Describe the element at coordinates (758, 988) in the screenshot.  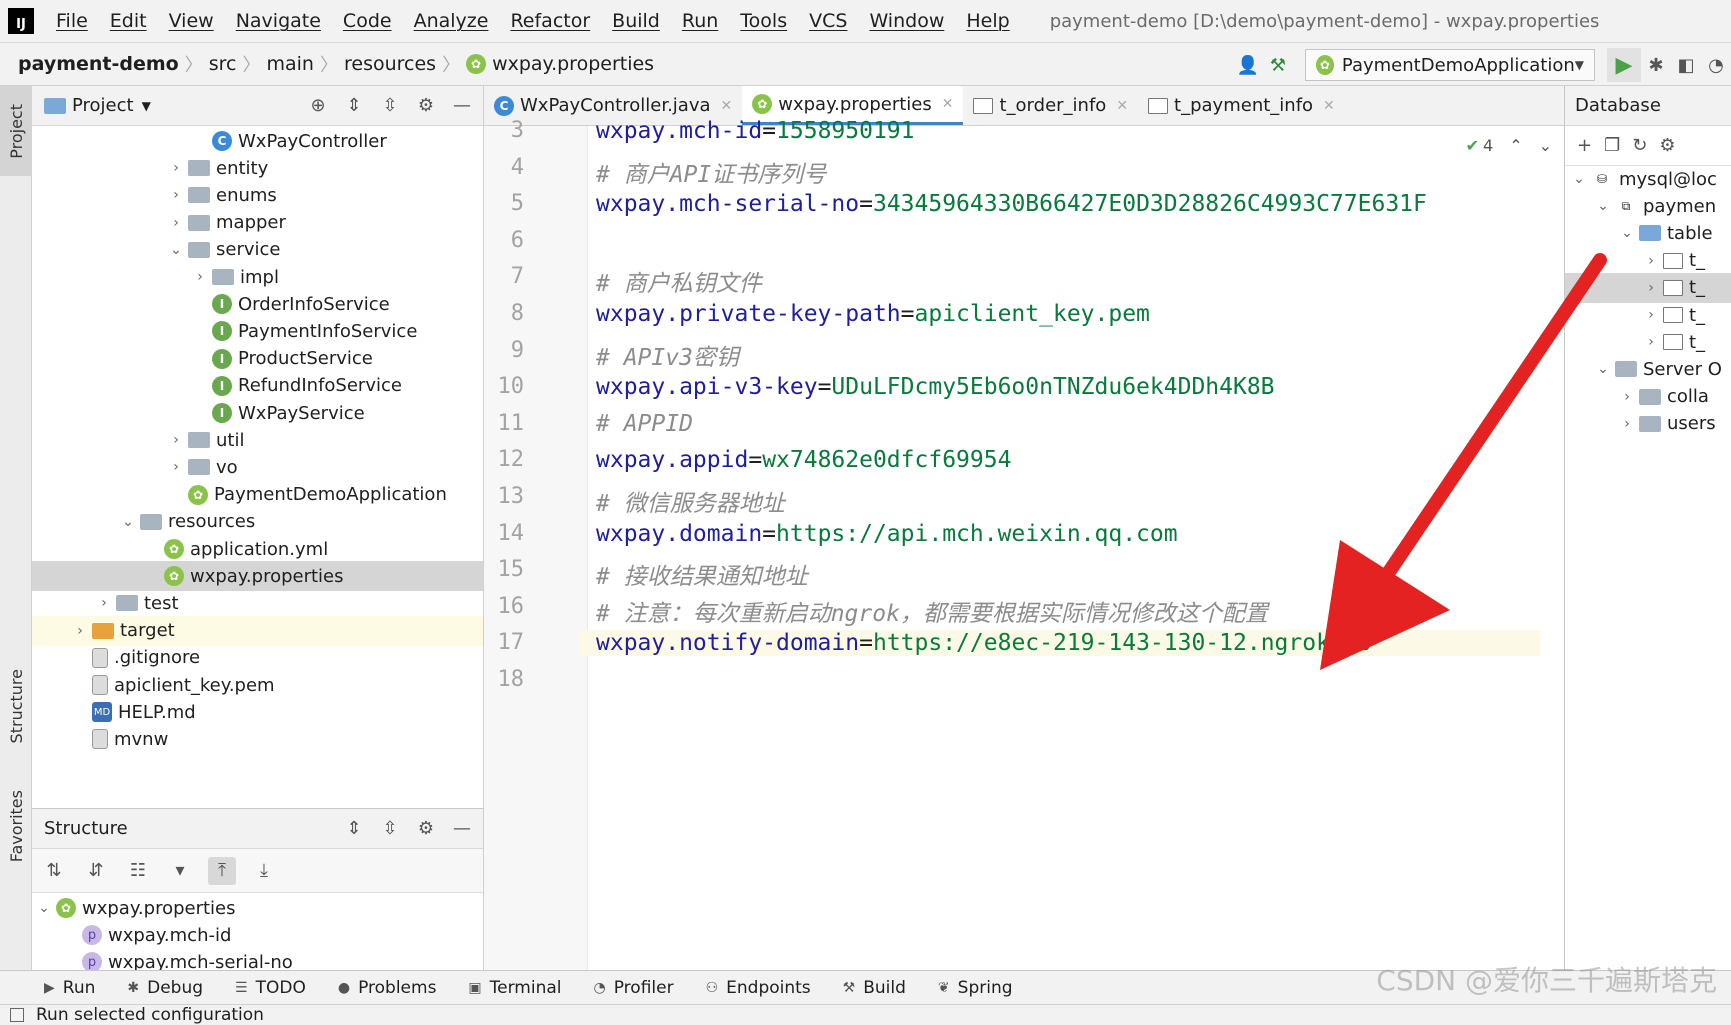
I see `tool-endpoints: ⚇ Endpoints` at that location.